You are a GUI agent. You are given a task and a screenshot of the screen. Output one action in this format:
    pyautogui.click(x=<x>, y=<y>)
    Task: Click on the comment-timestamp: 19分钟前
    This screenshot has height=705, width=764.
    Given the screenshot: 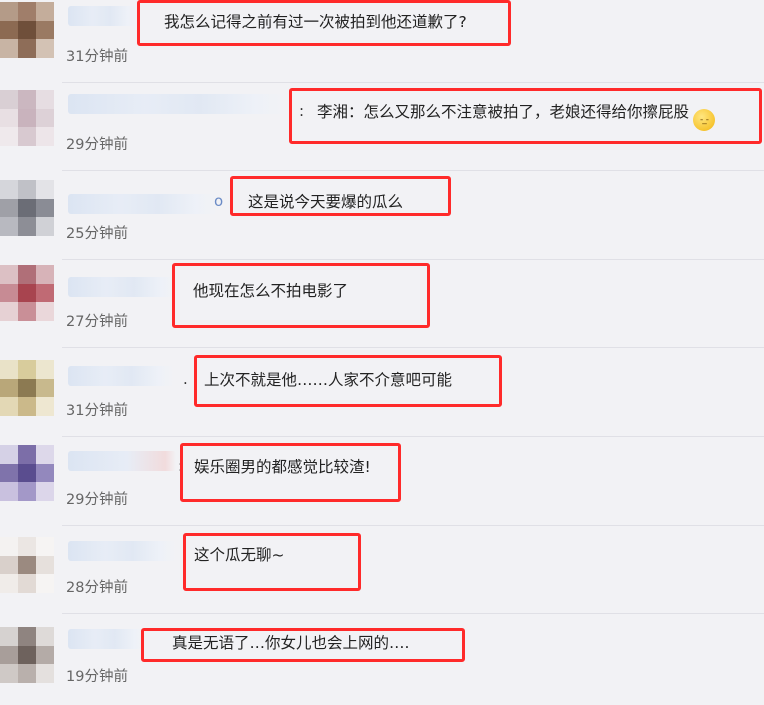 What is the action you would take?
    pyautogui.click(x=97, y=677)
    